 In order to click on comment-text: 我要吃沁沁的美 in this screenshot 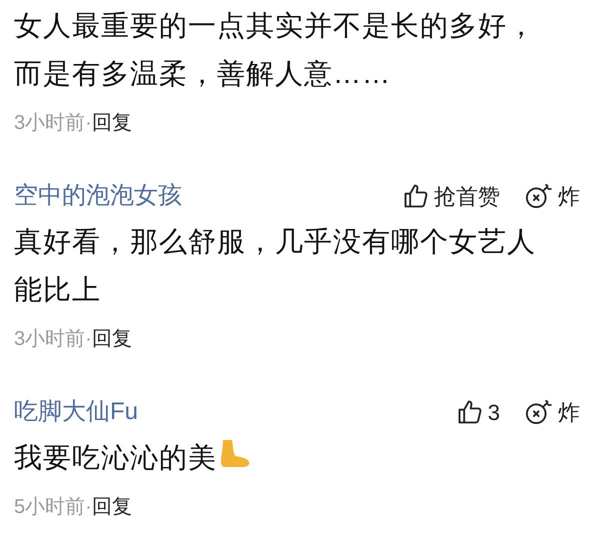, I will do `click(115, 458)`.